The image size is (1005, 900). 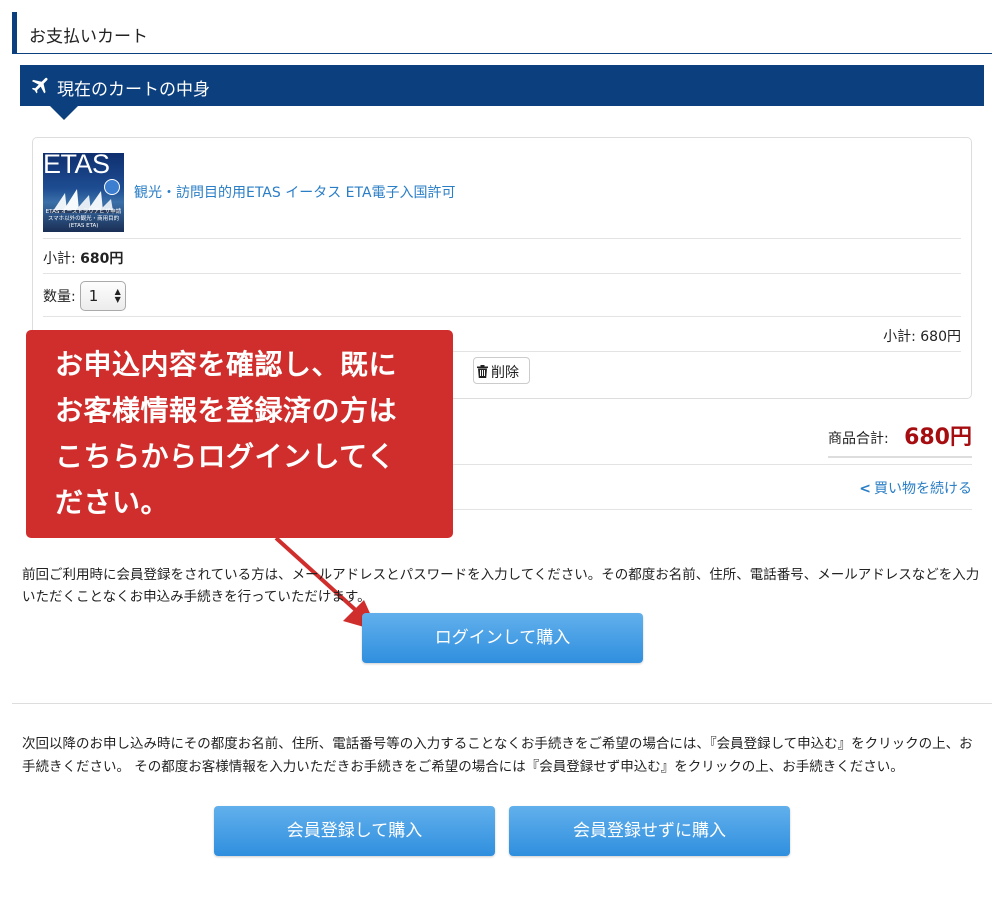 What do you see at coordinates (354, 831) in the screenshot?
I see `register-purchase-button: 会員登録して購入` at bounding box center [354, 831].